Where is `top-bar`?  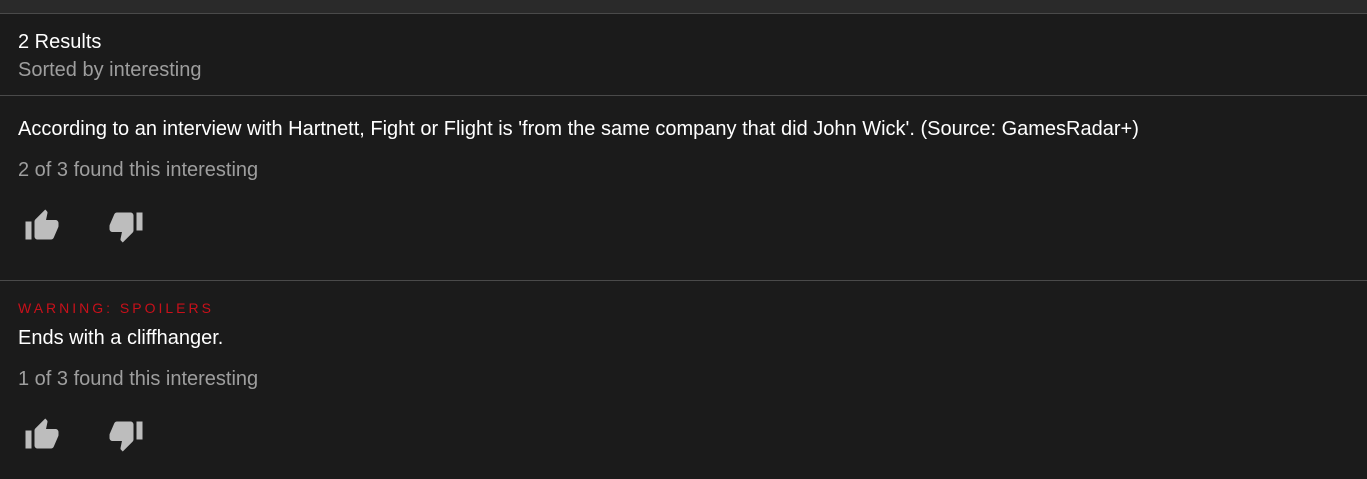 top-bar is located at coordinates (683, 7).